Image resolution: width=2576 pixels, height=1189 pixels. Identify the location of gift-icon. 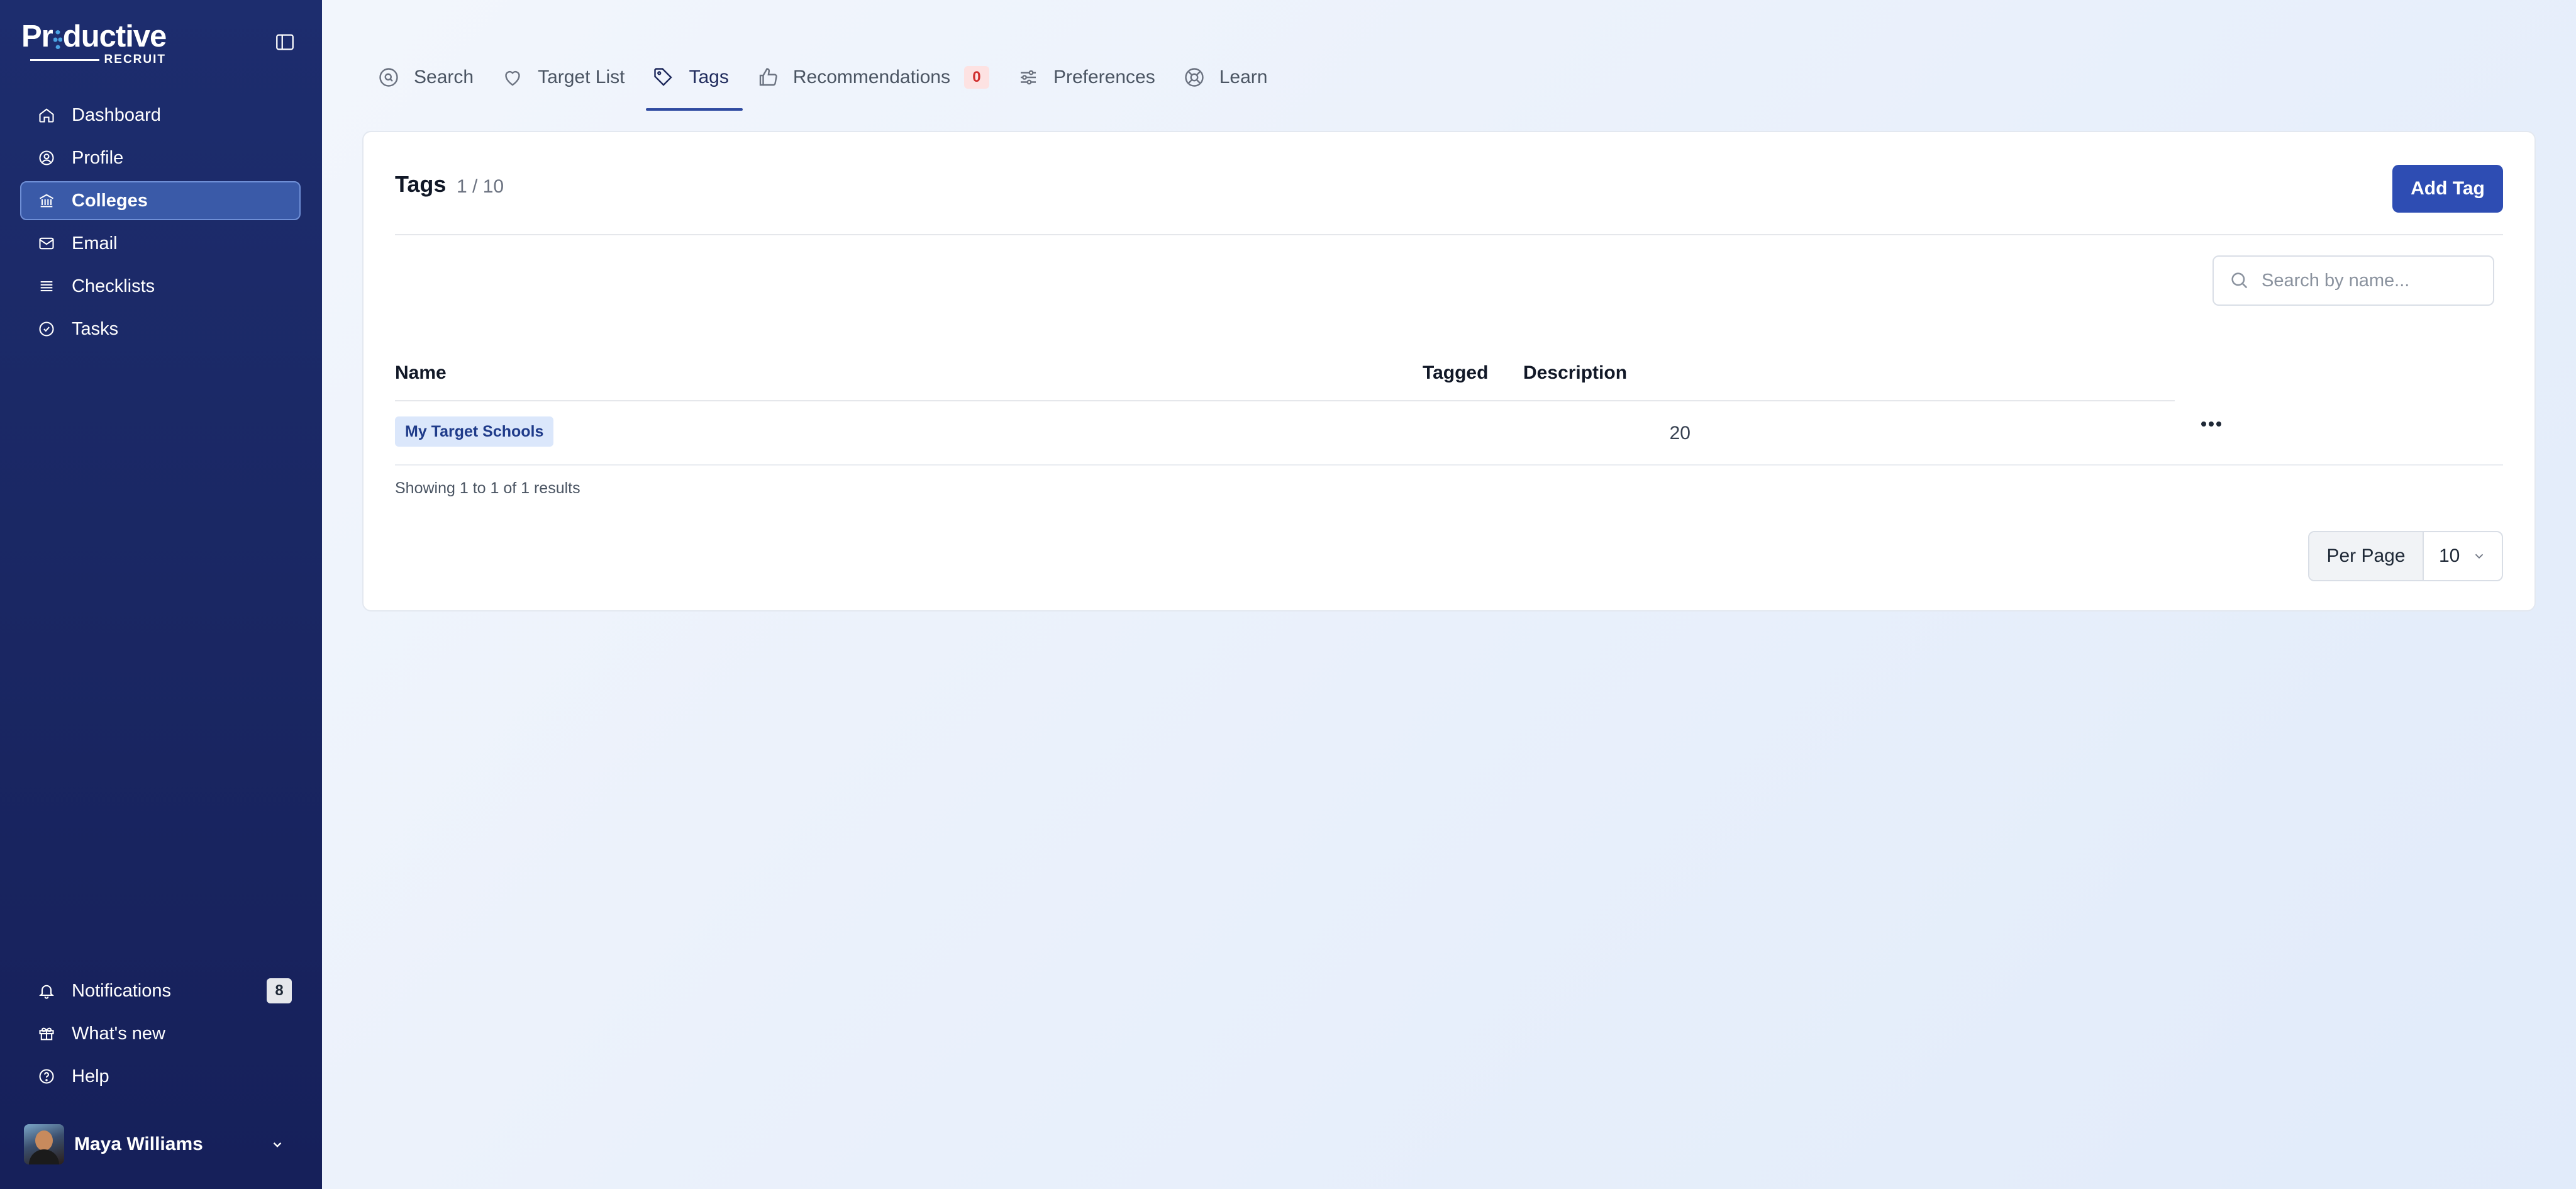
(46, 1034).